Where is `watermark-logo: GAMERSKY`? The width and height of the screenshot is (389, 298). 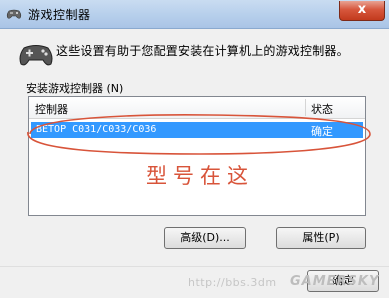 watermark-logo: GAMERSKY is located at coordinates (335, 281).